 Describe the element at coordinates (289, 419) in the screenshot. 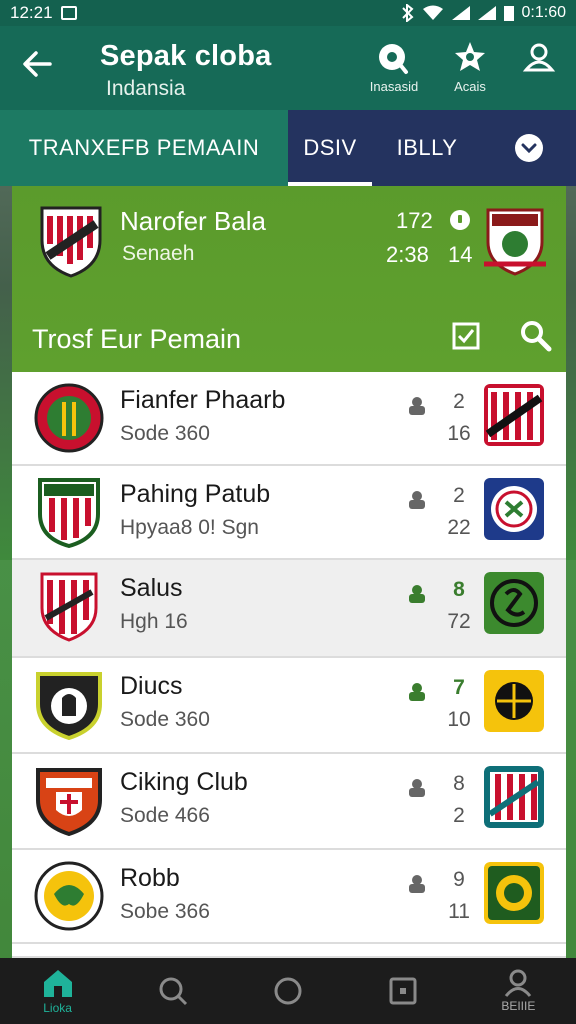

I see `list-item: Fianfer Phaarb Sode 360 2 16` at that location.